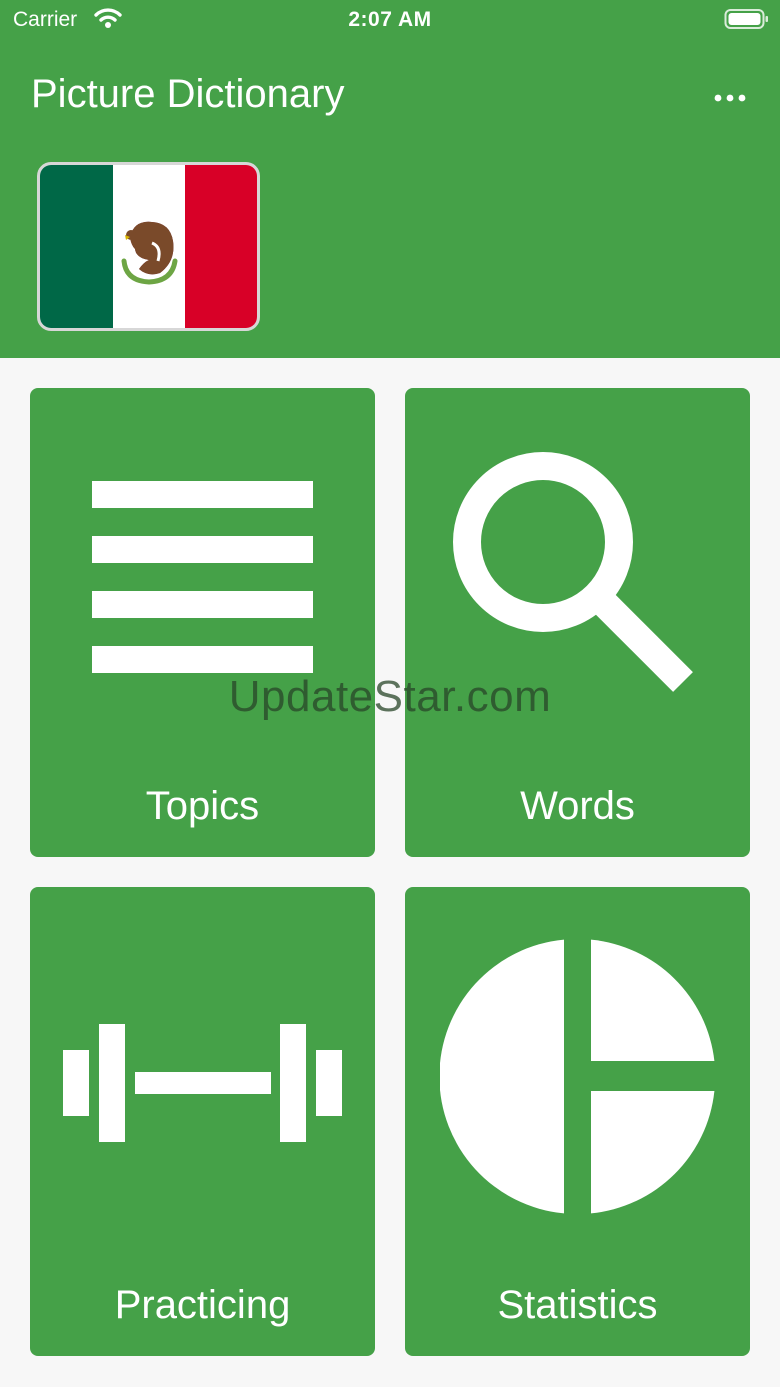 The width and height of the screenshot is (780, 1387). Describe the element at coordinates (577, 1076) in the screenshot. I see `pie-chart-icon` at that location.